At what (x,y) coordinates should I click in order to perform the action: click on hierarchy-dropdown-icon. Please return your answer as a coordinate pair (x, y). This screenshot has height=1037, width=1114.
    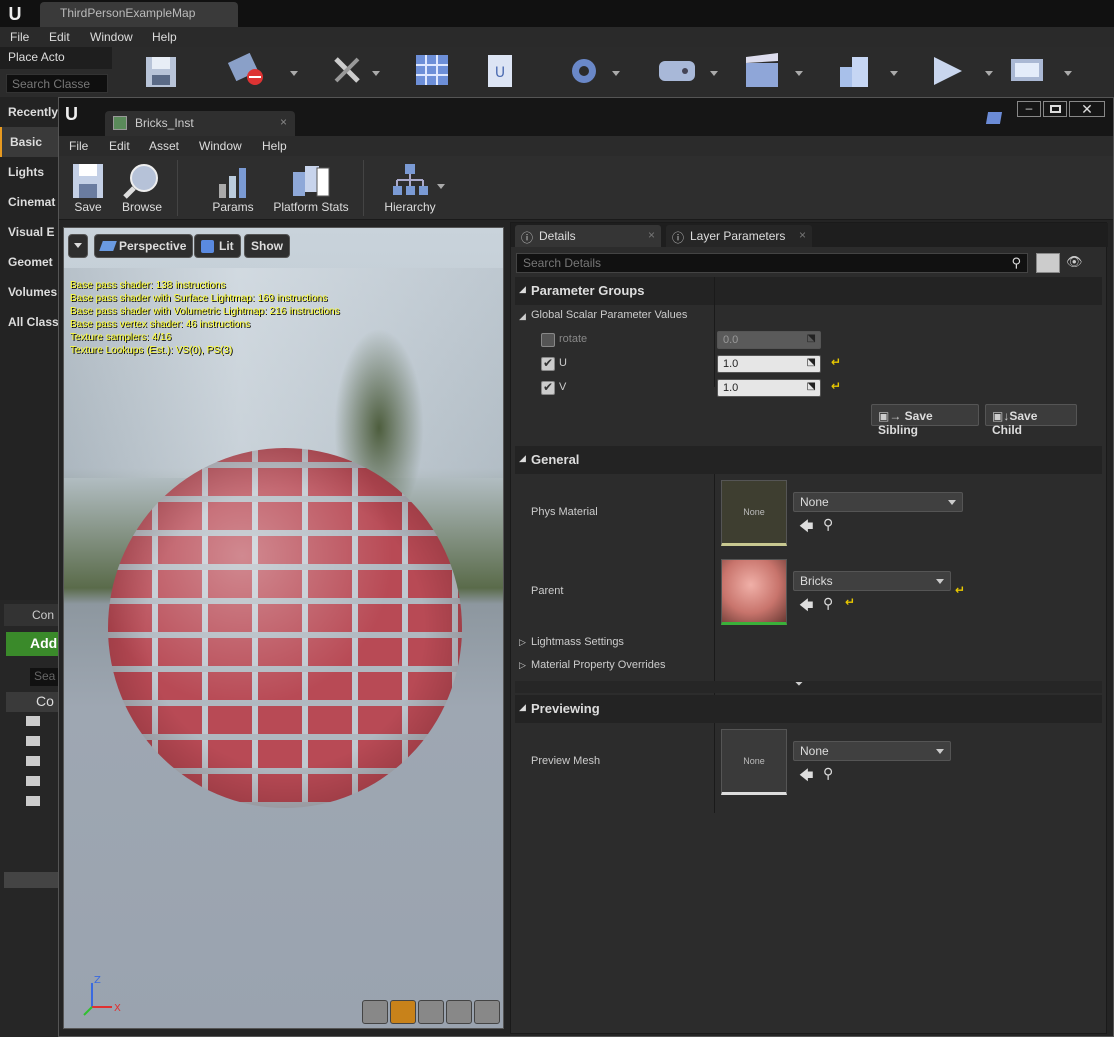
    Looking at the image, I should click on (441, 186).